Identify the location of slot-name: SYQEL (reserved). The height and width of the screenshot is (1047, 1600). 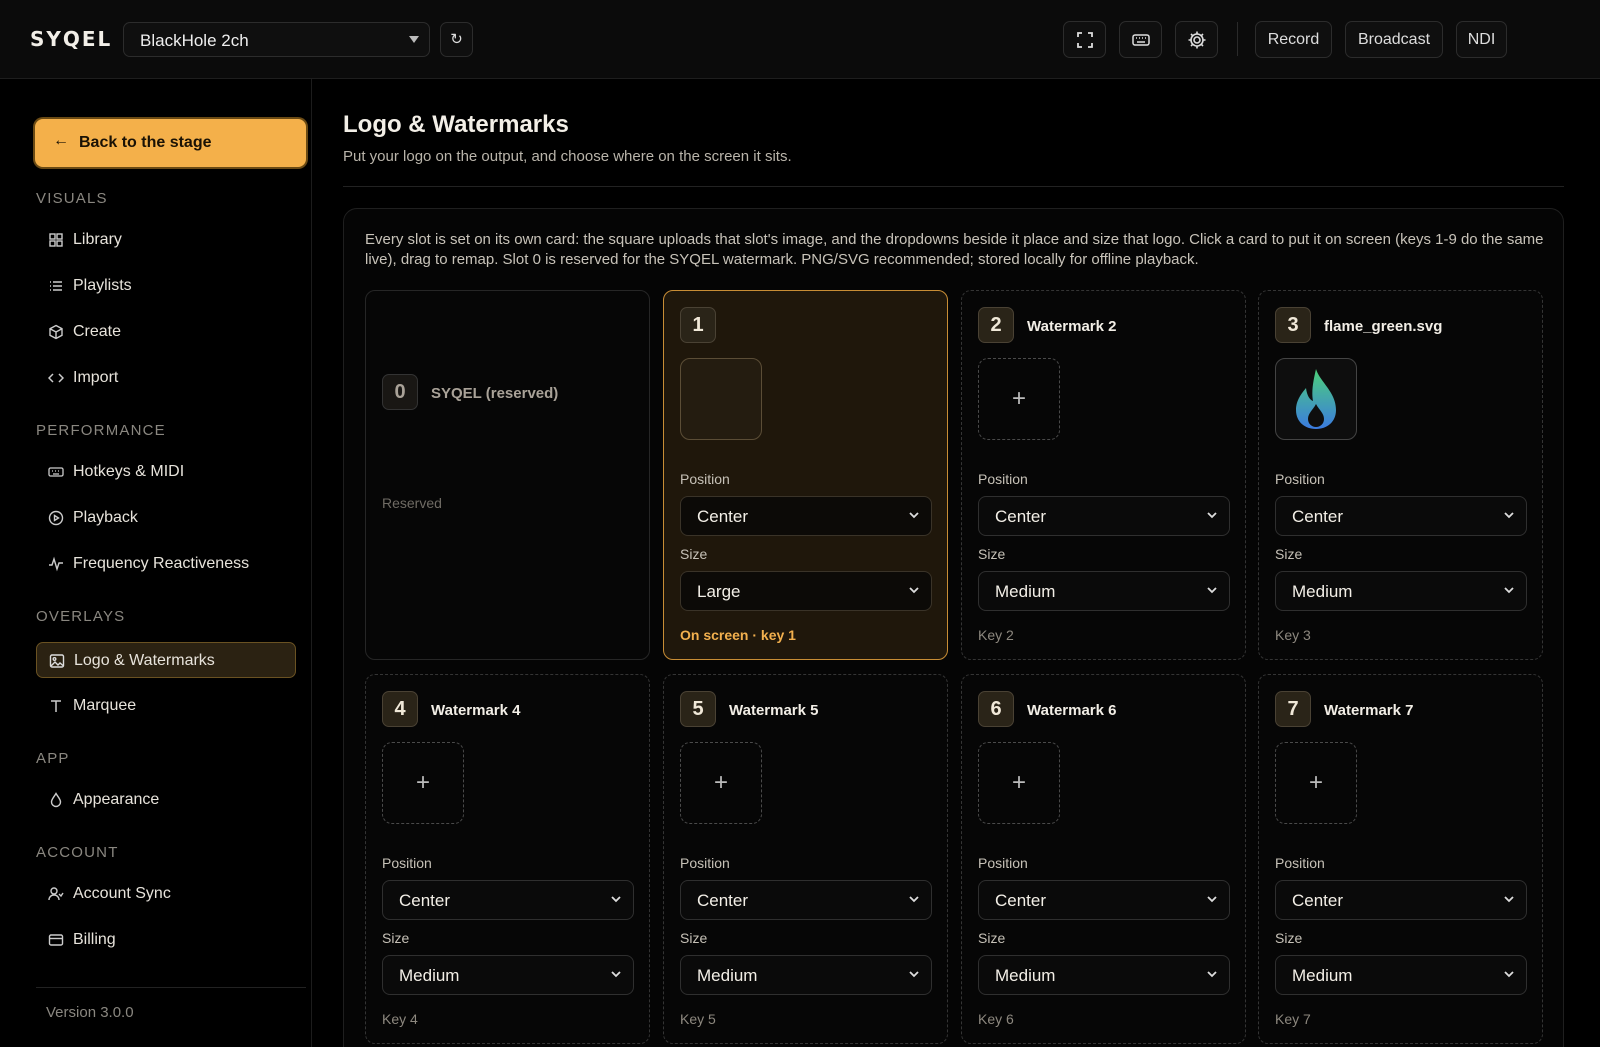
(495, 393).